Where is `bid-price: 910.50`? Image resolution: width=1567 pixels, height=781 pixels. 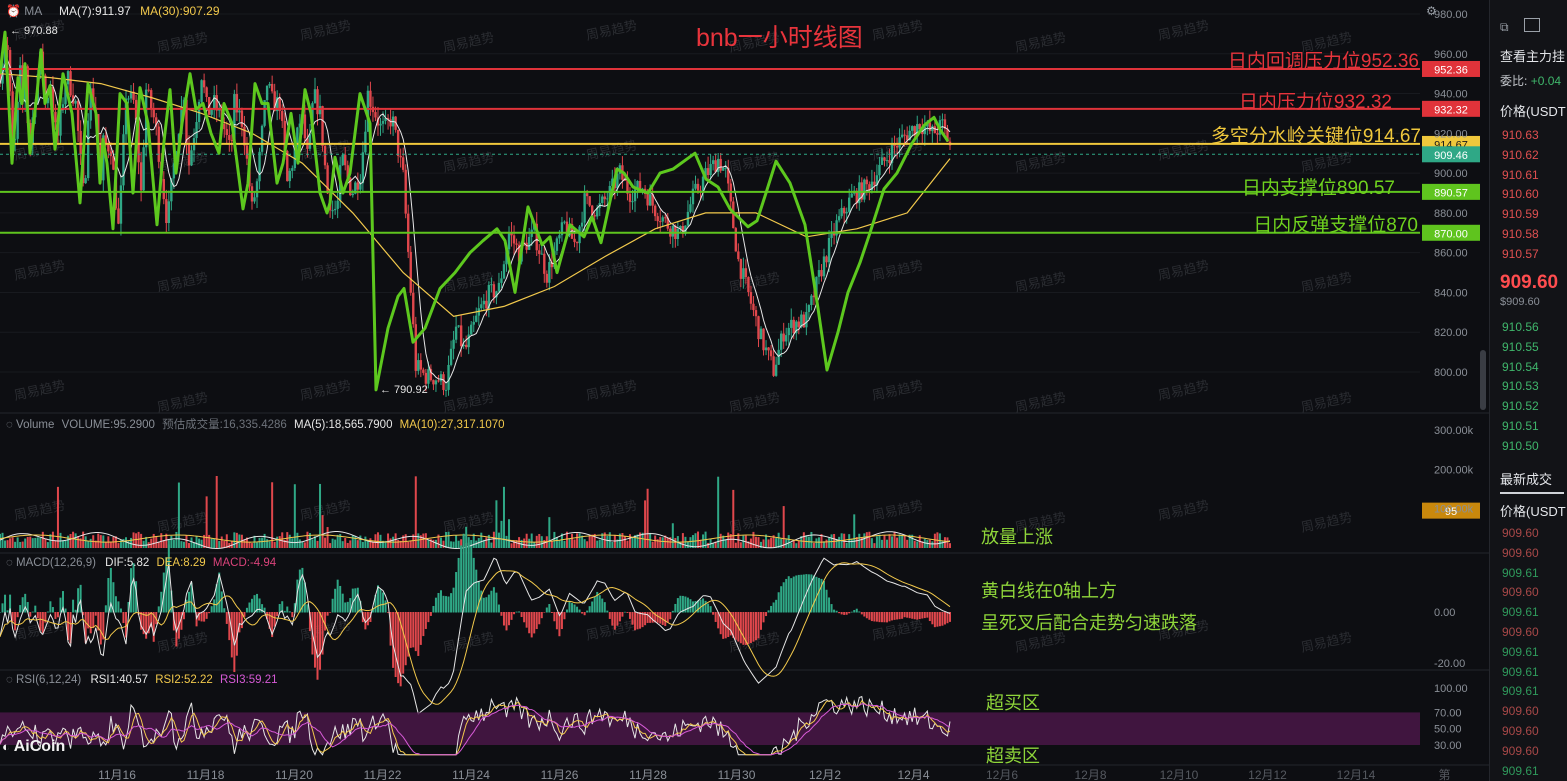
bid-price: 910.50 is located at coordinates (1520, 446).